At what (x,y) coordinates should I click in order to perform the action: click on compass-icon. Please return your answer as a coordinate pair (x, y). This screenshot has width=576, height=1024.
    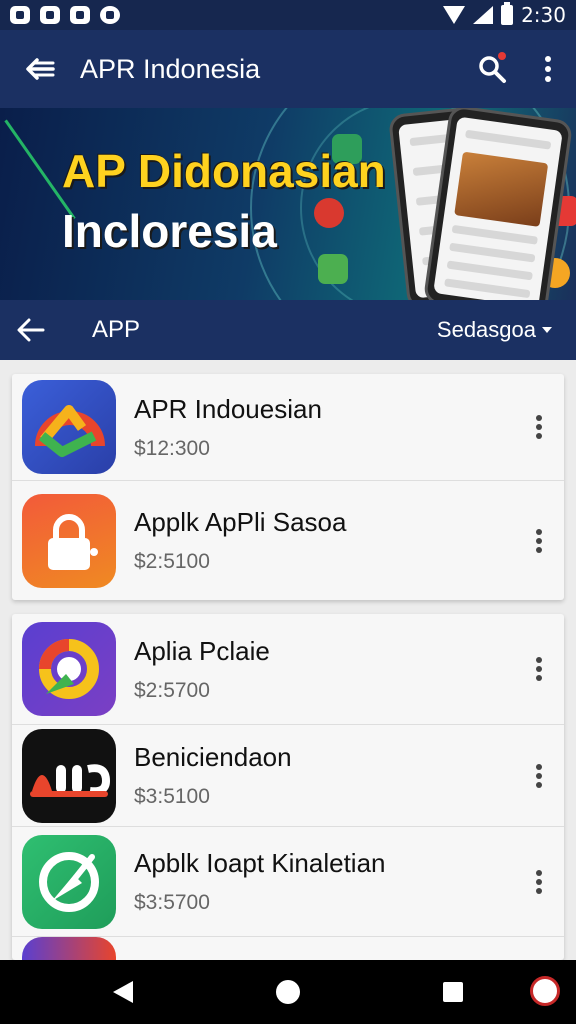
    Looking at the image, I should click on (69, 881).